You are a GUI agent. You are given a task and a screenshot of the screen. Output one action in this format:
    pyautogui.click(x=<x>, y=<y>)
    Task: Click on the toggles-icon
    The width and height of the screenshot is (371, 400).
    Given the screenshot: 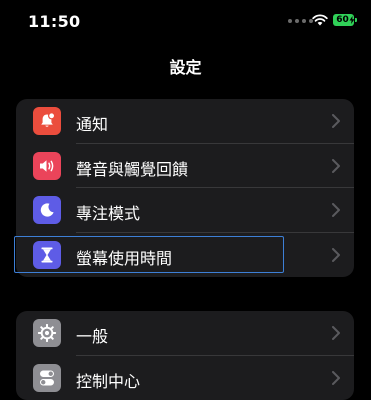 What is the action you would take?
    pyautogui.click(x=47, y=378)
    